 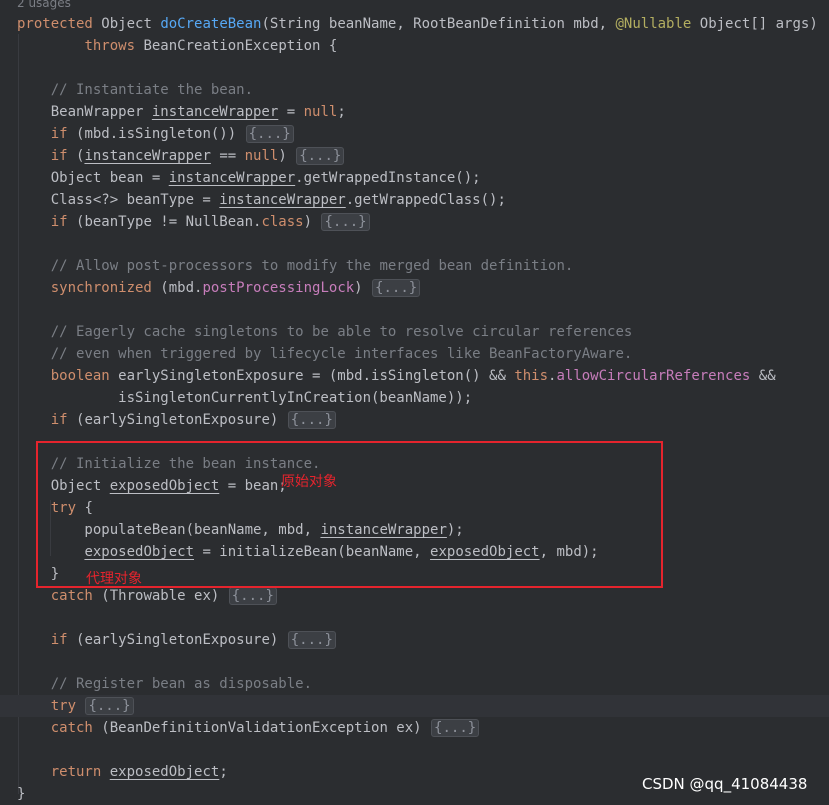 I want to click on code-token: Object, so click(x=131, y=24).